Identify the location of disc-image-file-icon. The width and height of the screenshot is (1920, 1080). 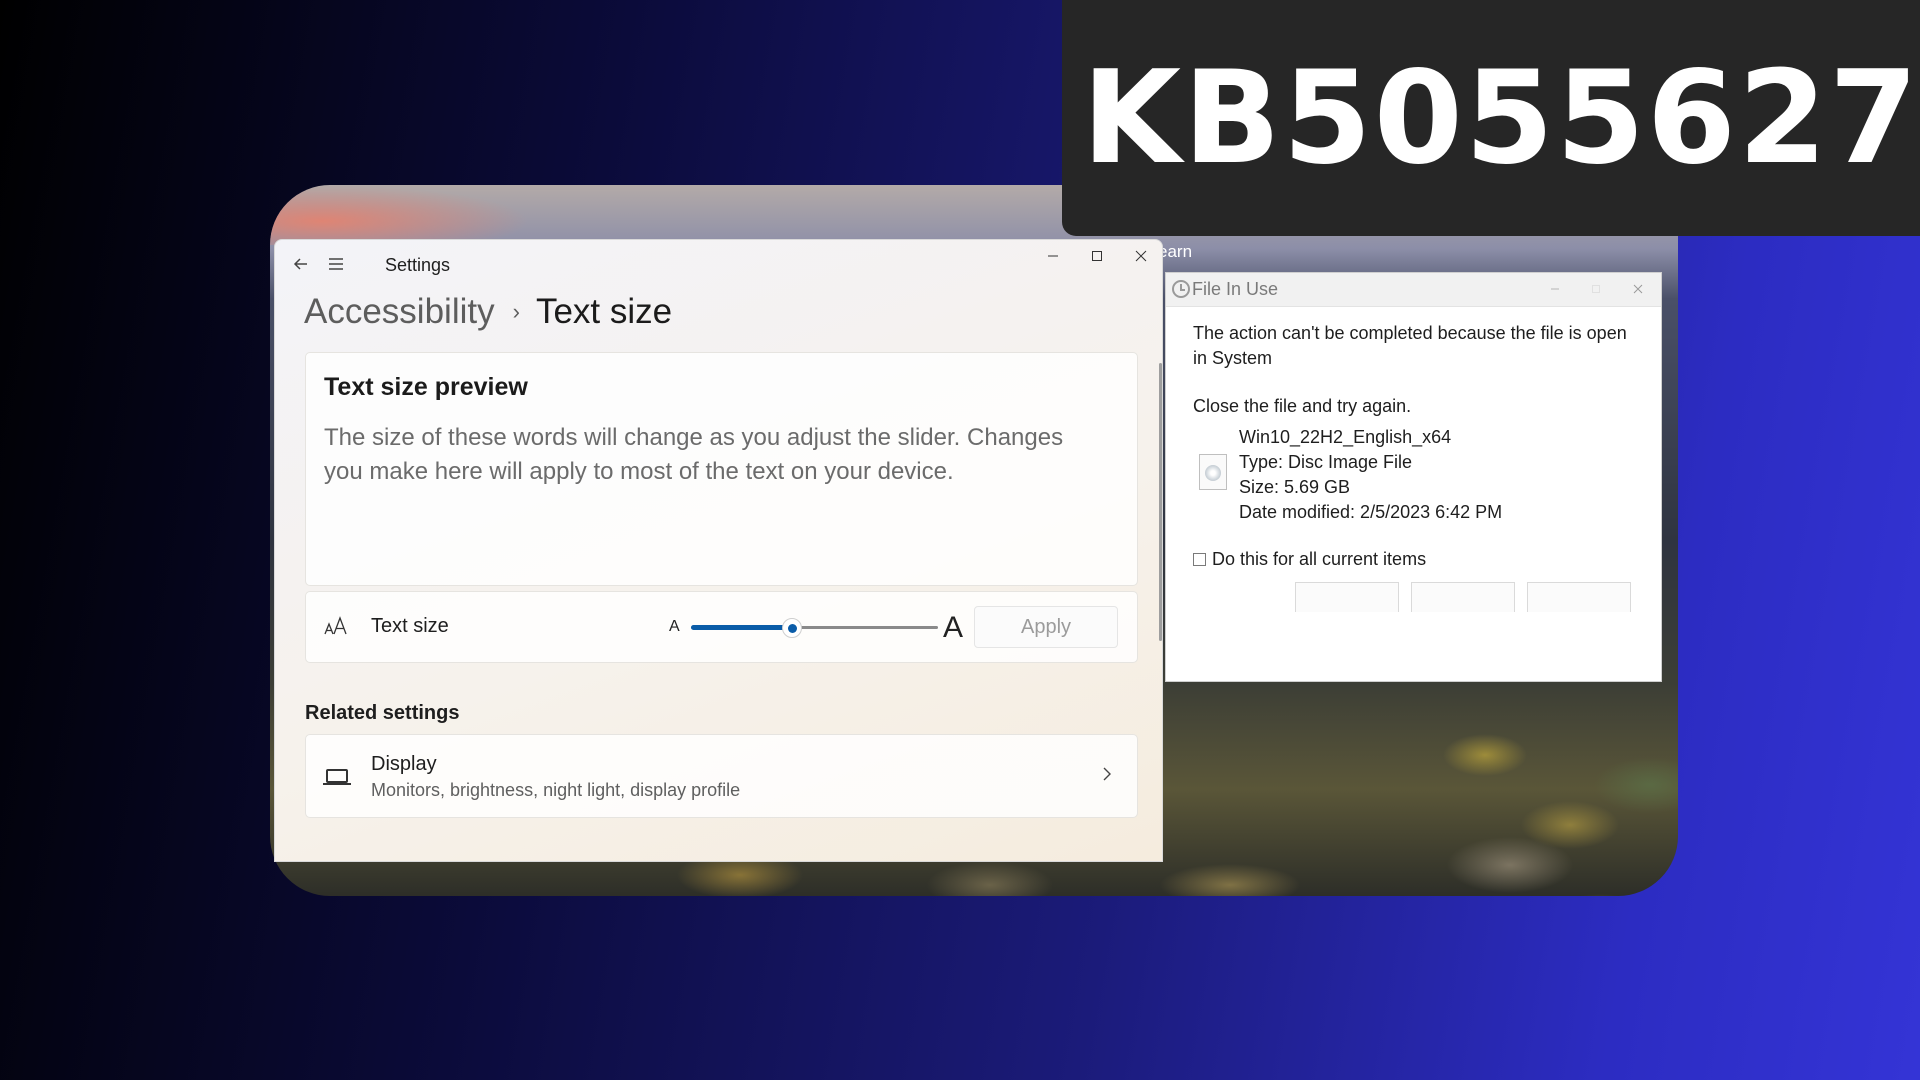
(1213, 472).